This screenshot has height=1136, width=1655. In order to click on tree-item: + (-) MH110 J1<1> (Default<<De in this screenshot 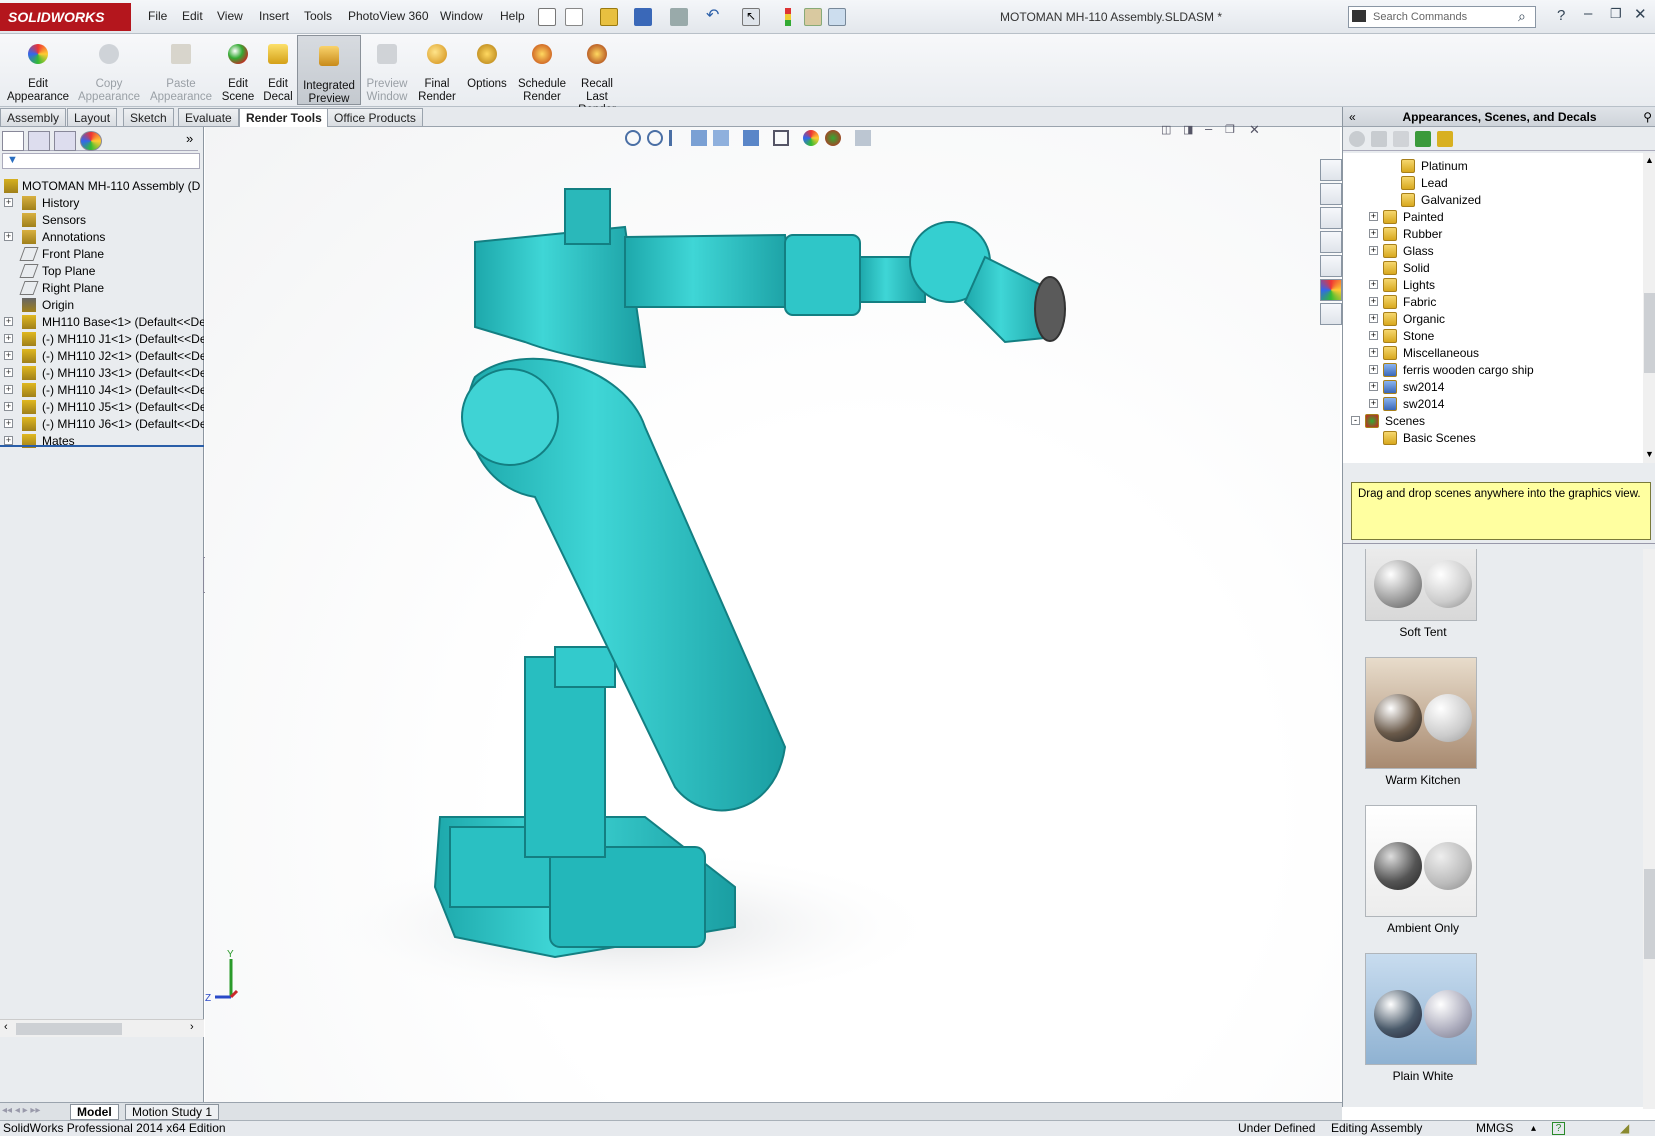, I will do `click(102, 339)`.